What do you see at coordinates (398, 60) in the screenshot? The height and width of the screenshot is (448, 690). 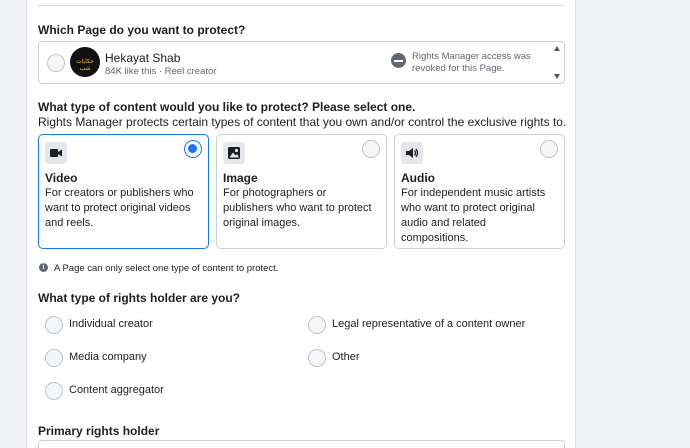 I see `blocked-icon` at bounding box center [398, 60].